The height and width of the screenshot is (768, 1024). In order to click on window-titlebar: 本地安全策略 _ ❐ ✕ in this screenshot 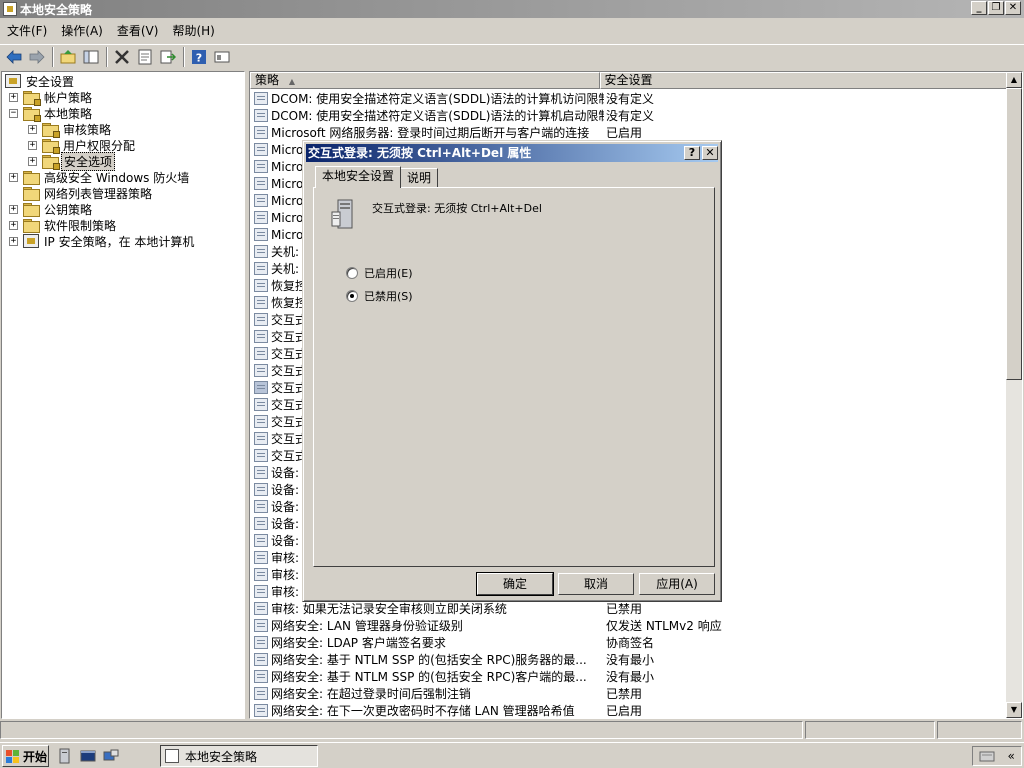, I will do `click(512, 9)`.